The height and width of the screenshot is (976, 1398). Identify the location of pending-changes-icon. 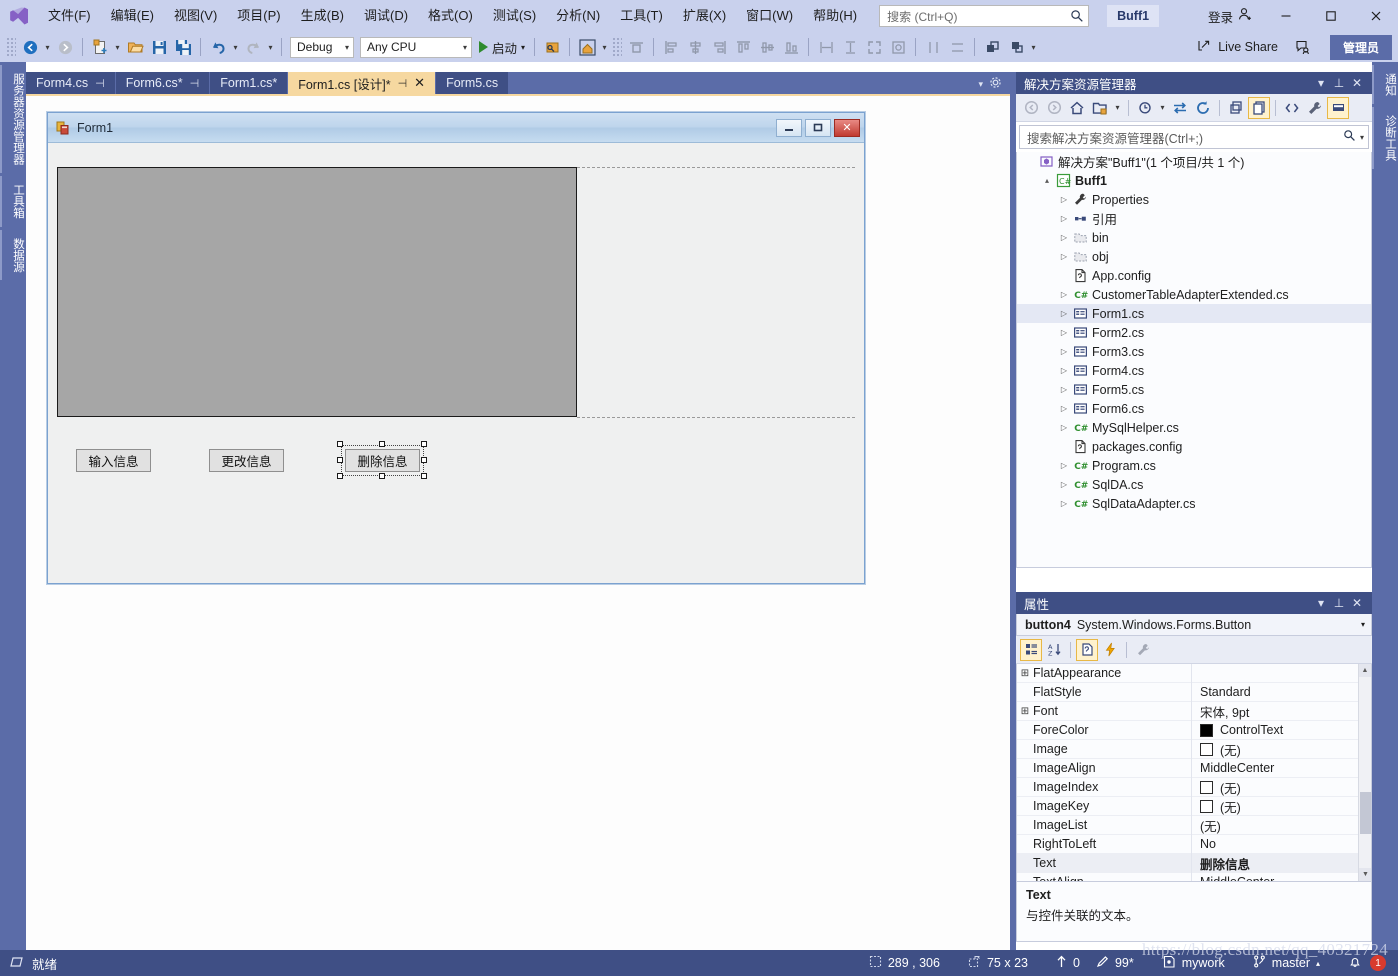
(1145, 108).